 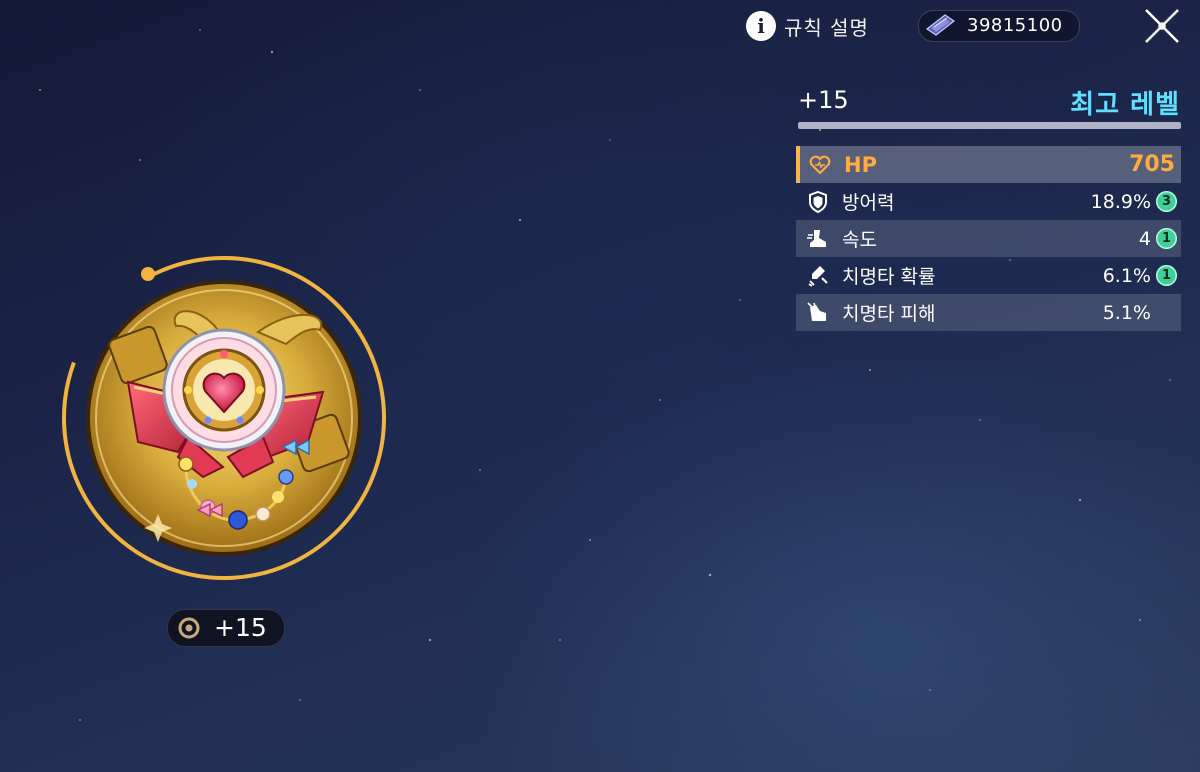 I want to click on rules-button: i 규칙 설명, so click(x=807, y=26).